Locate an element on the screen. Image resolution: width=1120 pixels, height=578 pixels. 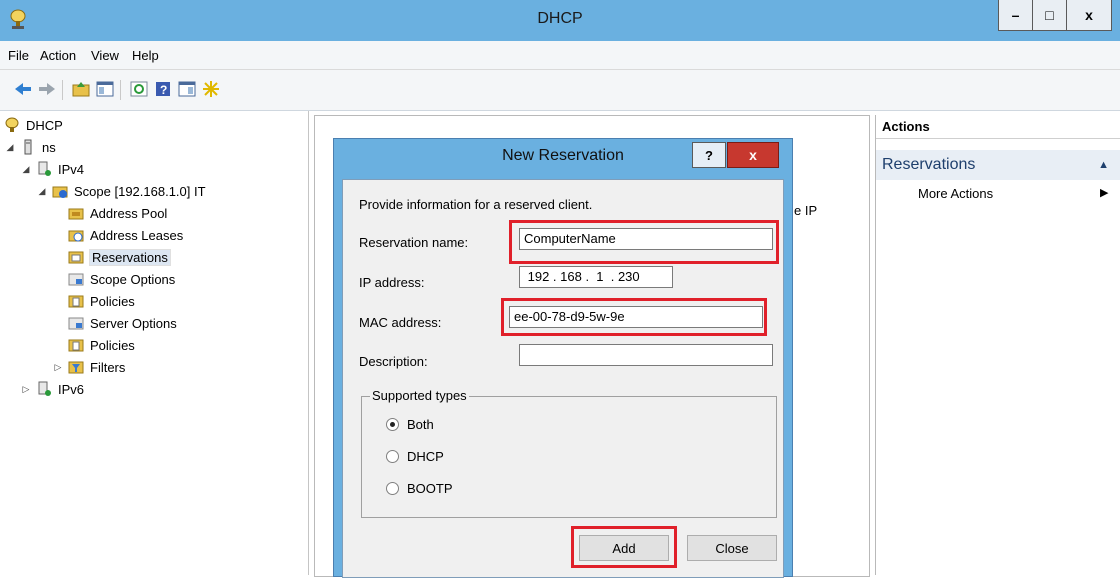
submenu-arrow-icon: ▶ is located at coordinates (1104, 193).